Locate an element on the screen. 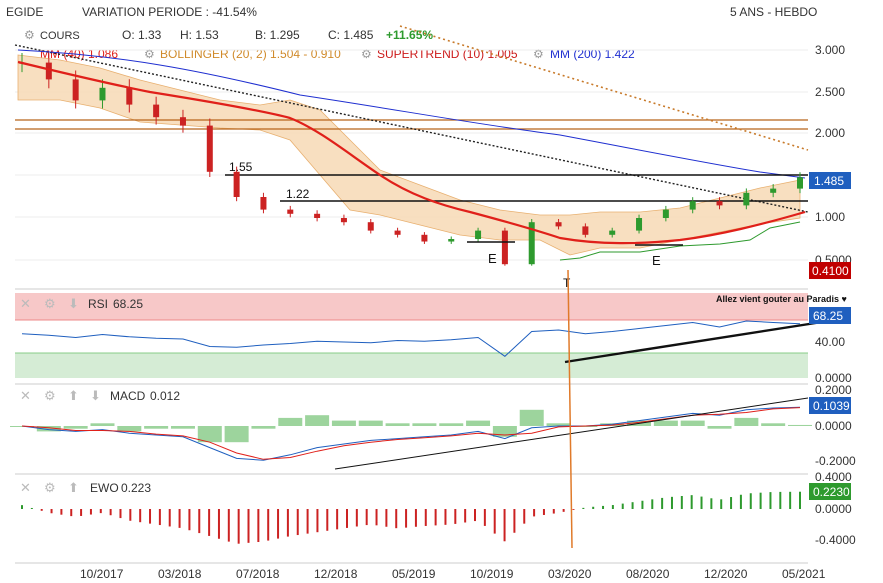  x-tick-label: 10/2019 is located at coordinates (492, 574).